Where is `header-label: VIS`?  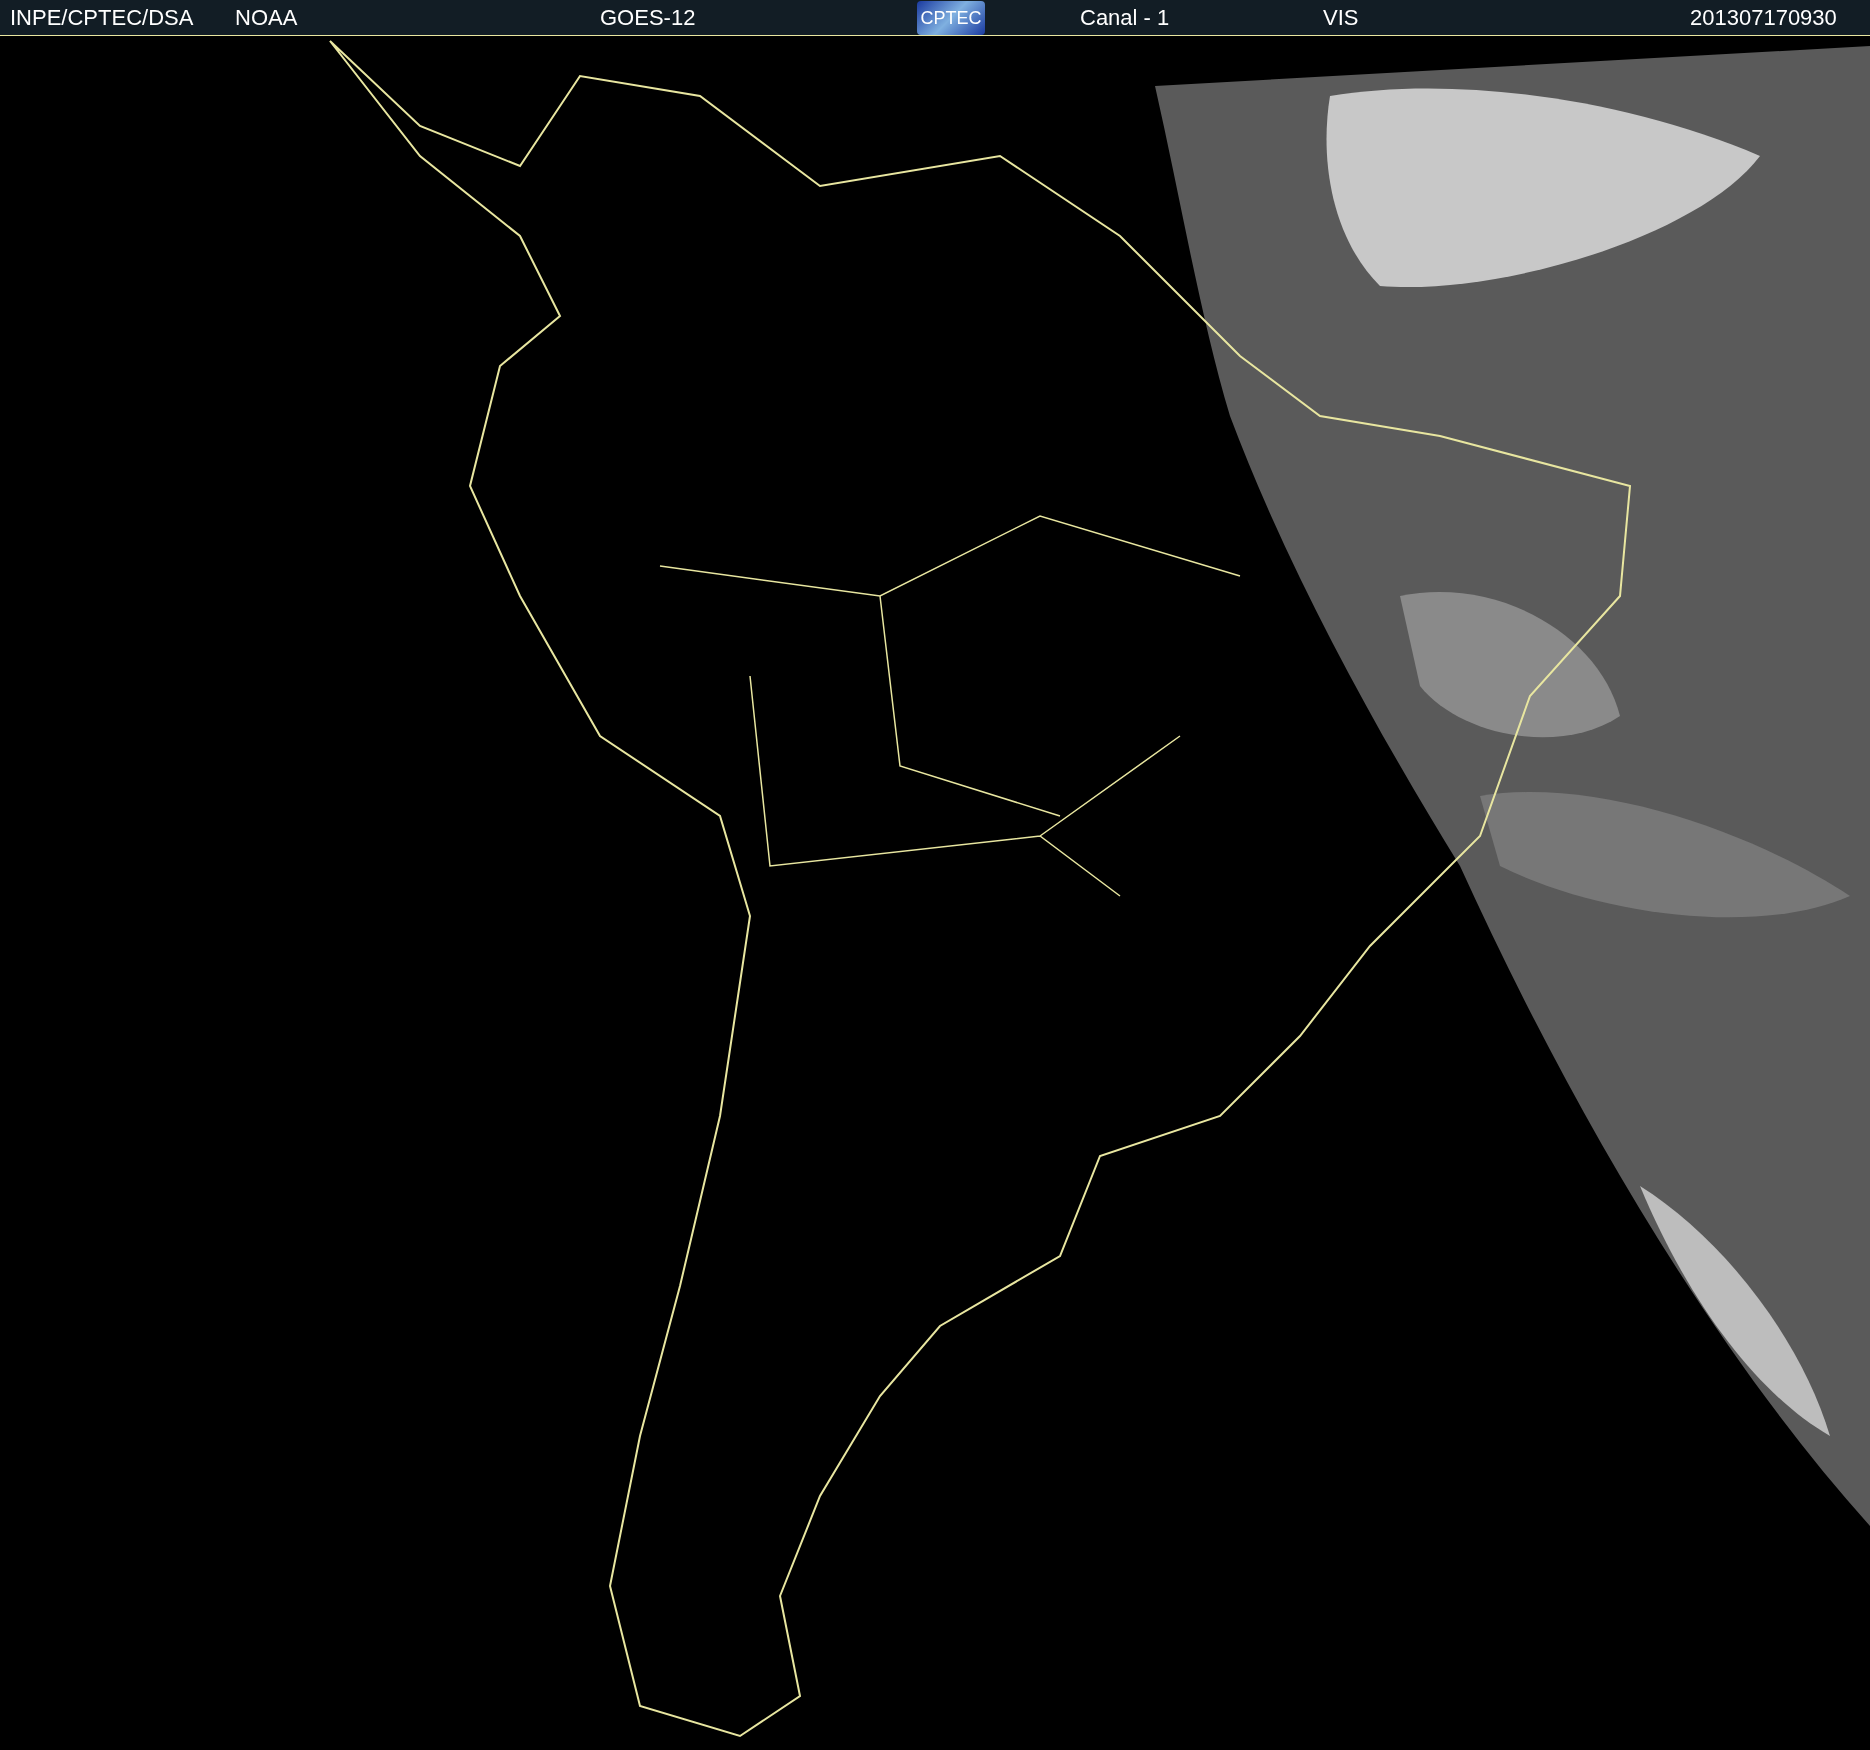
header-label: VIS is located at coordinates (1341, 18).